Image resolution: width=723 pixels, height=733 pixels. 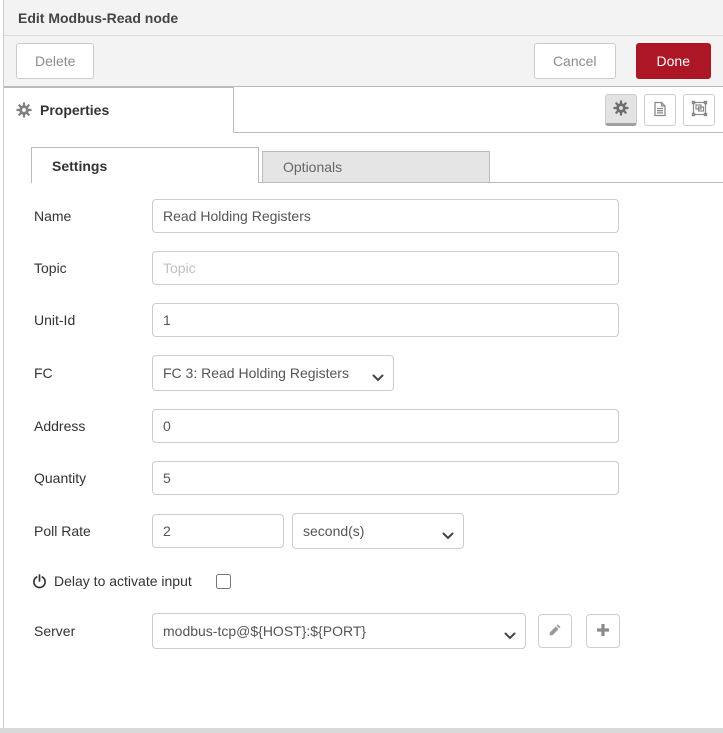 I want to click on address-label: Address, so click(x=60, y=426).